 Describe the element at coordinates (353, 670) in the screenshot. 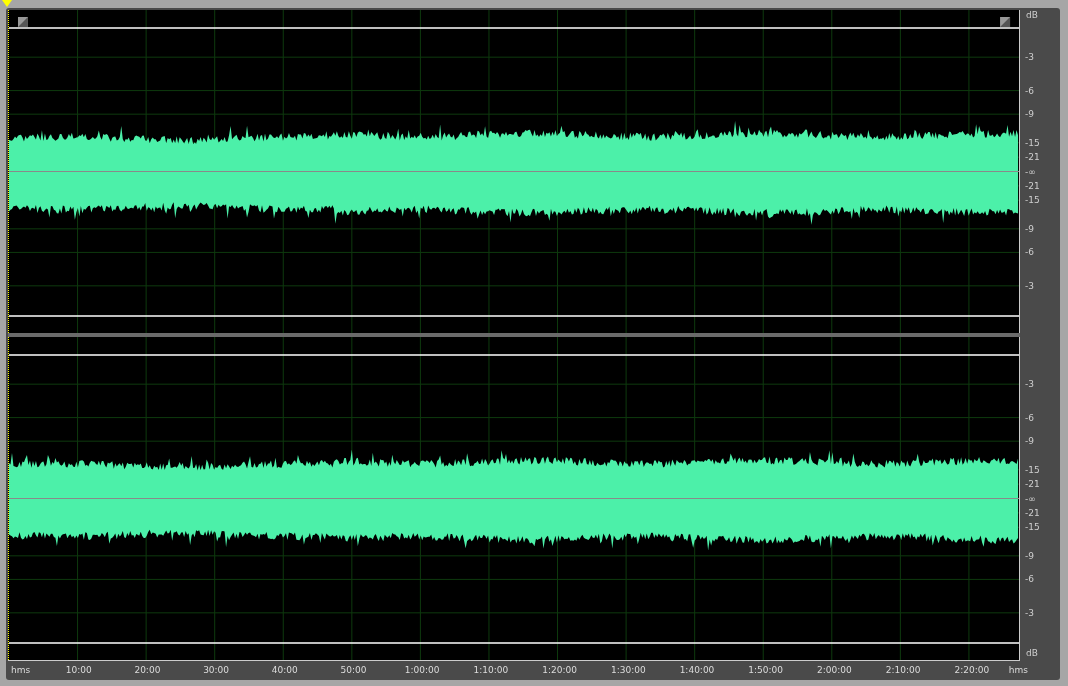

I see `time-ruler-label: 50:00` at that location.